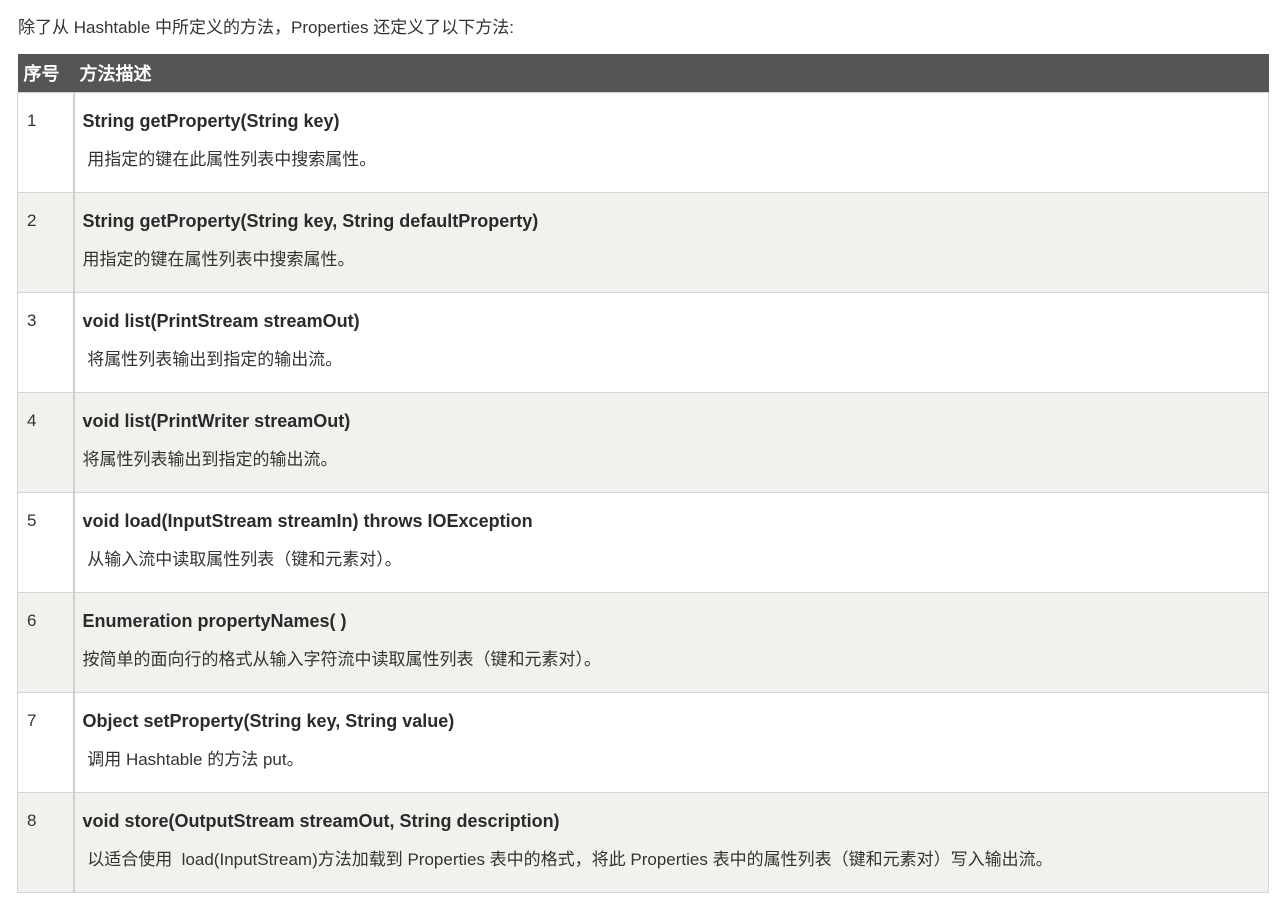 This screenshot has height=905, width=1279. Describe the element at coordinates (342, 659) in the screenshot. I see `method-description: 按简单的面向行的格式从输入字符流中读取属性列表（键和元素对）。` at that location.